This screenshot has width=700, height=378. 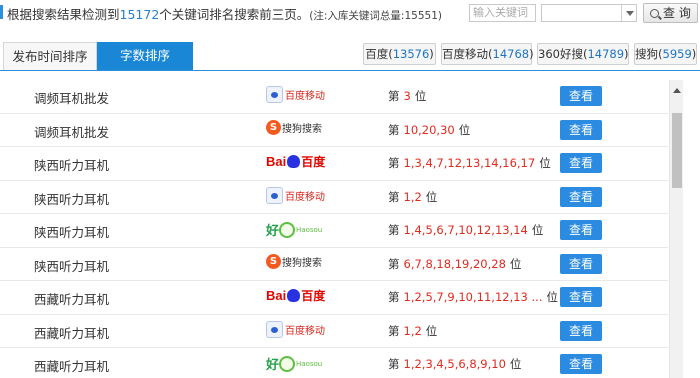 I want to click on table-row: 调频耳机批发 百度移动 第 3 位 查看, so click(x=334, y=97).